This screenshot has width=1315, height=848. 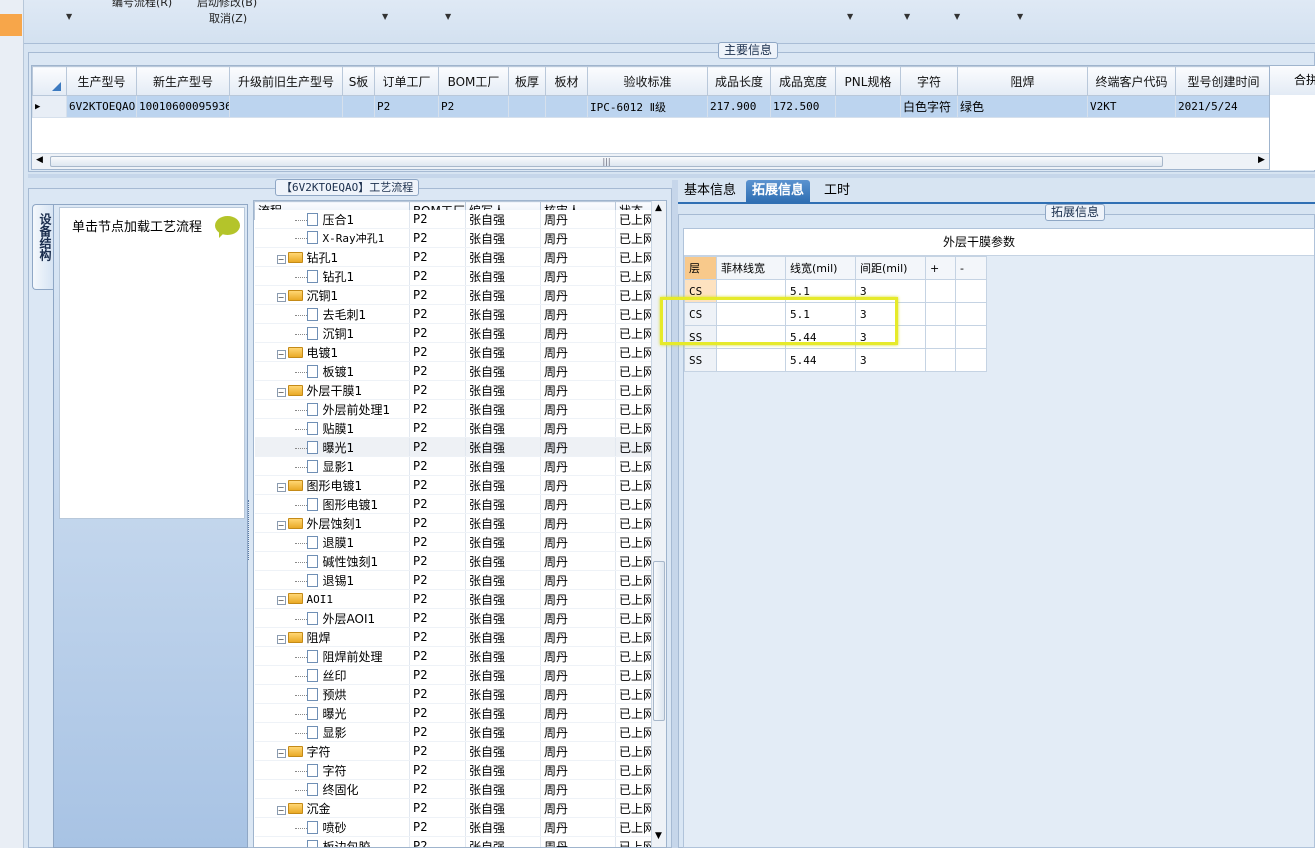 I want to click on cell: 白色字符, so click(x=929, y=106).